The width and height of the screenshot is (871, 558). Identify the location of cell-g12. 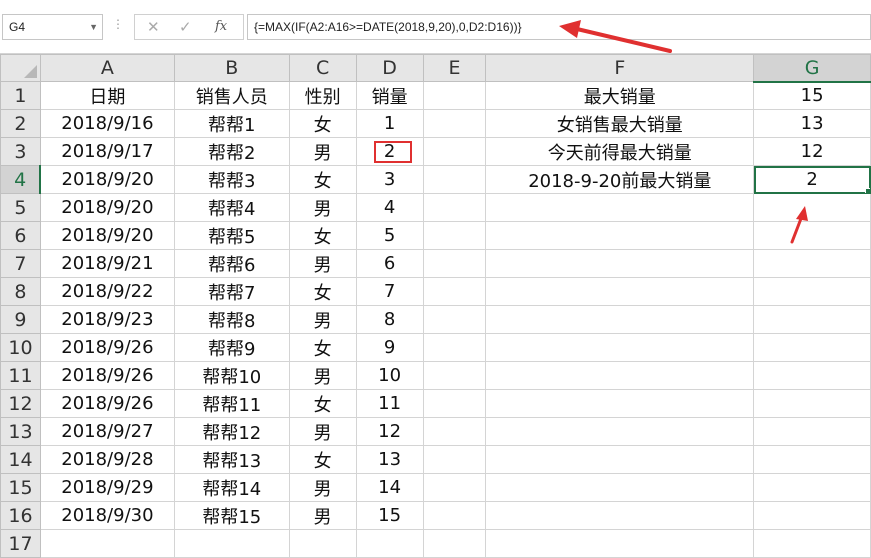
(812, 403).